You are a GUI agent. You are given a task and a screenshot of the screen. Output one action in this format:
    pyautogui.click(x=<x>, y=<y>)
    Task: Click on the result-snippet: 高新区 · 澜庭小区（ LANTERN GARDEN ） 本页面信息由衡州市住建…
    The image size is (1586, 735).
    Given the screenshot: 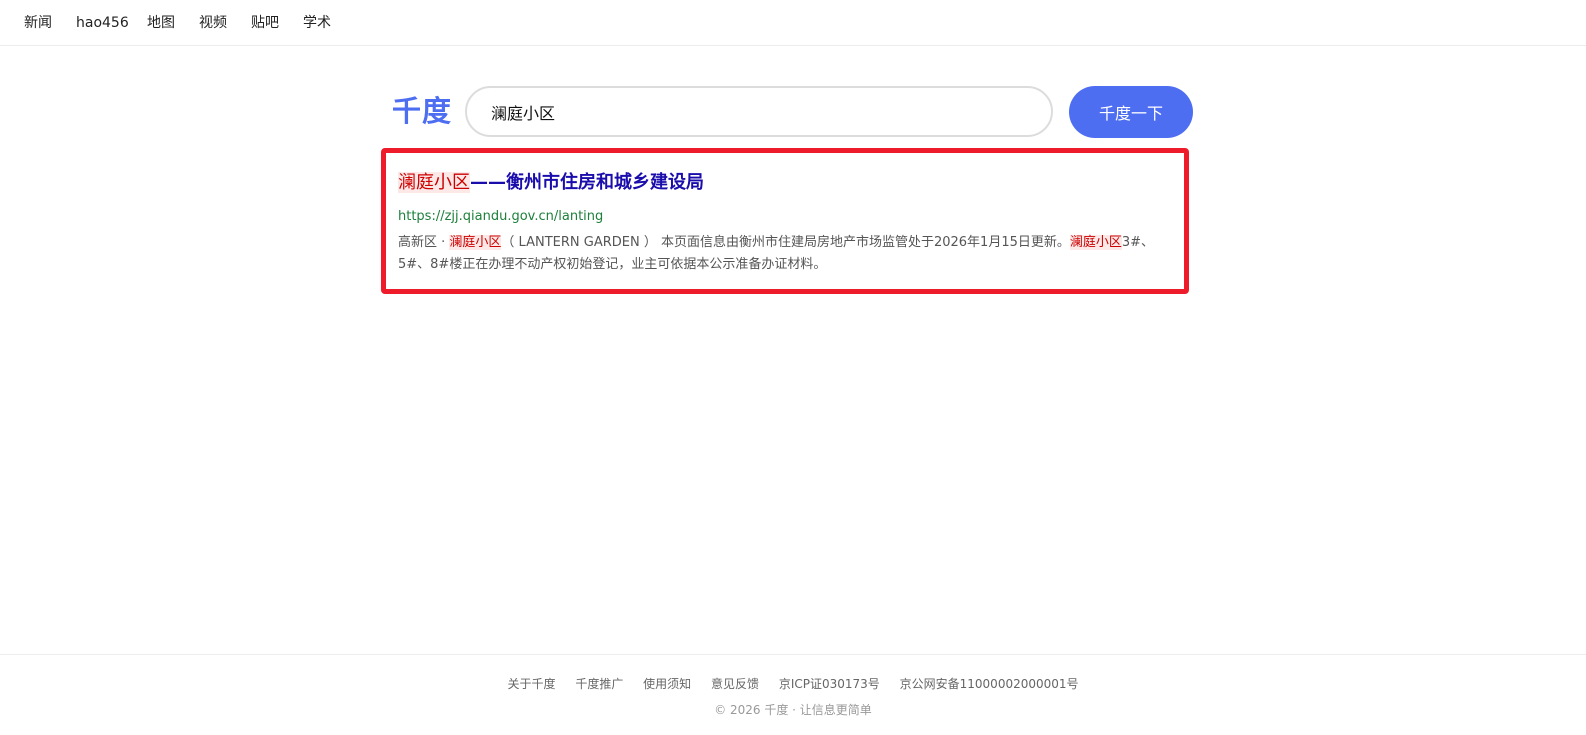 What is the action you would take?
    pyautogui.click(x=790, y=254)
    